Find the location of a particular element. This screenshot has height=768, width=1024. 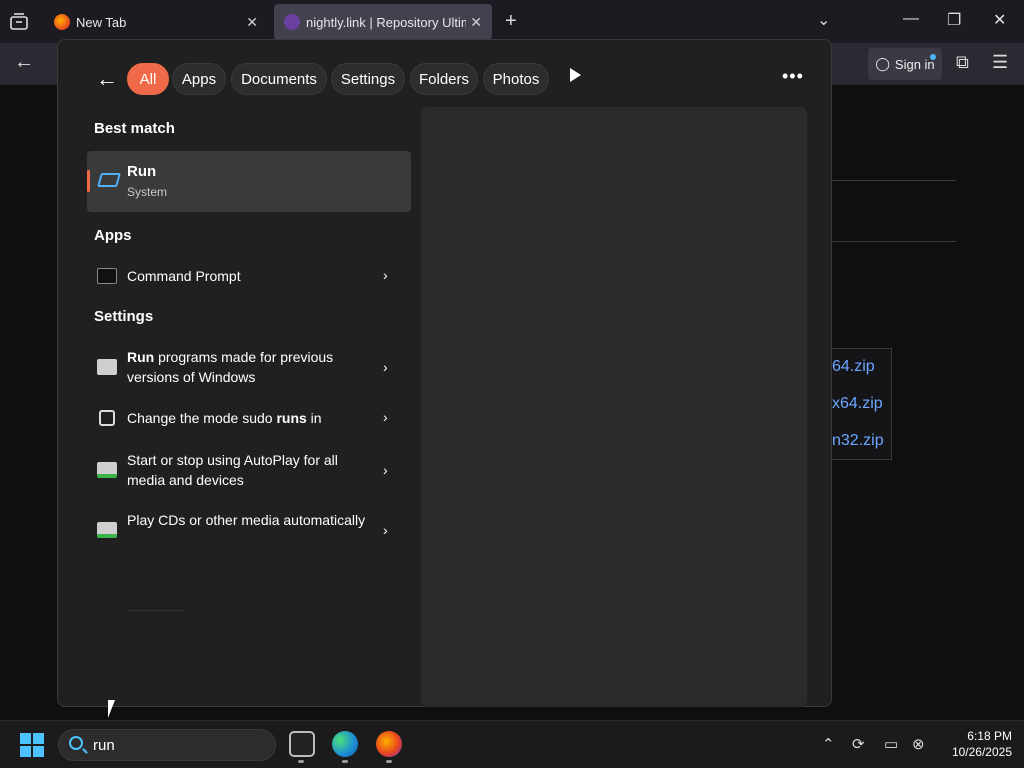

sign-in-button: ◯ Sign in is located at coordinates (905, 64).